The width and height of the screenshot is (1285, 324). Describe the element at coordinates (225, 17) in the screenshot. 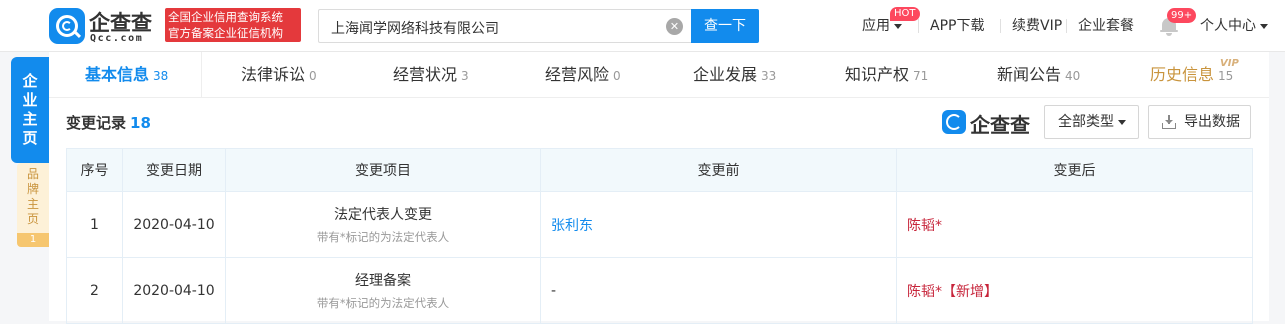

I see `slogan-line-1: 全国企业信用查询系统` at that location.